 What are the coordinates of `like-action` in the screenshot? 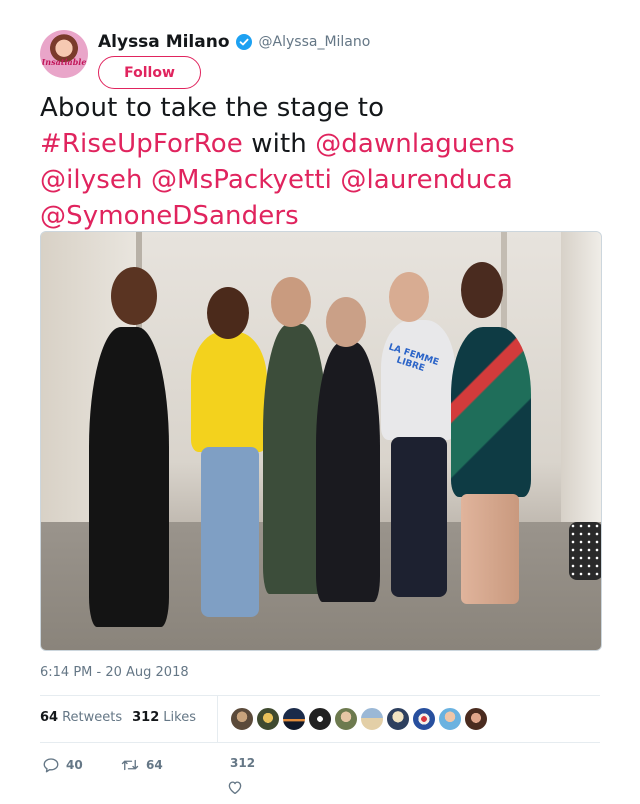 It's located at (235, 787).